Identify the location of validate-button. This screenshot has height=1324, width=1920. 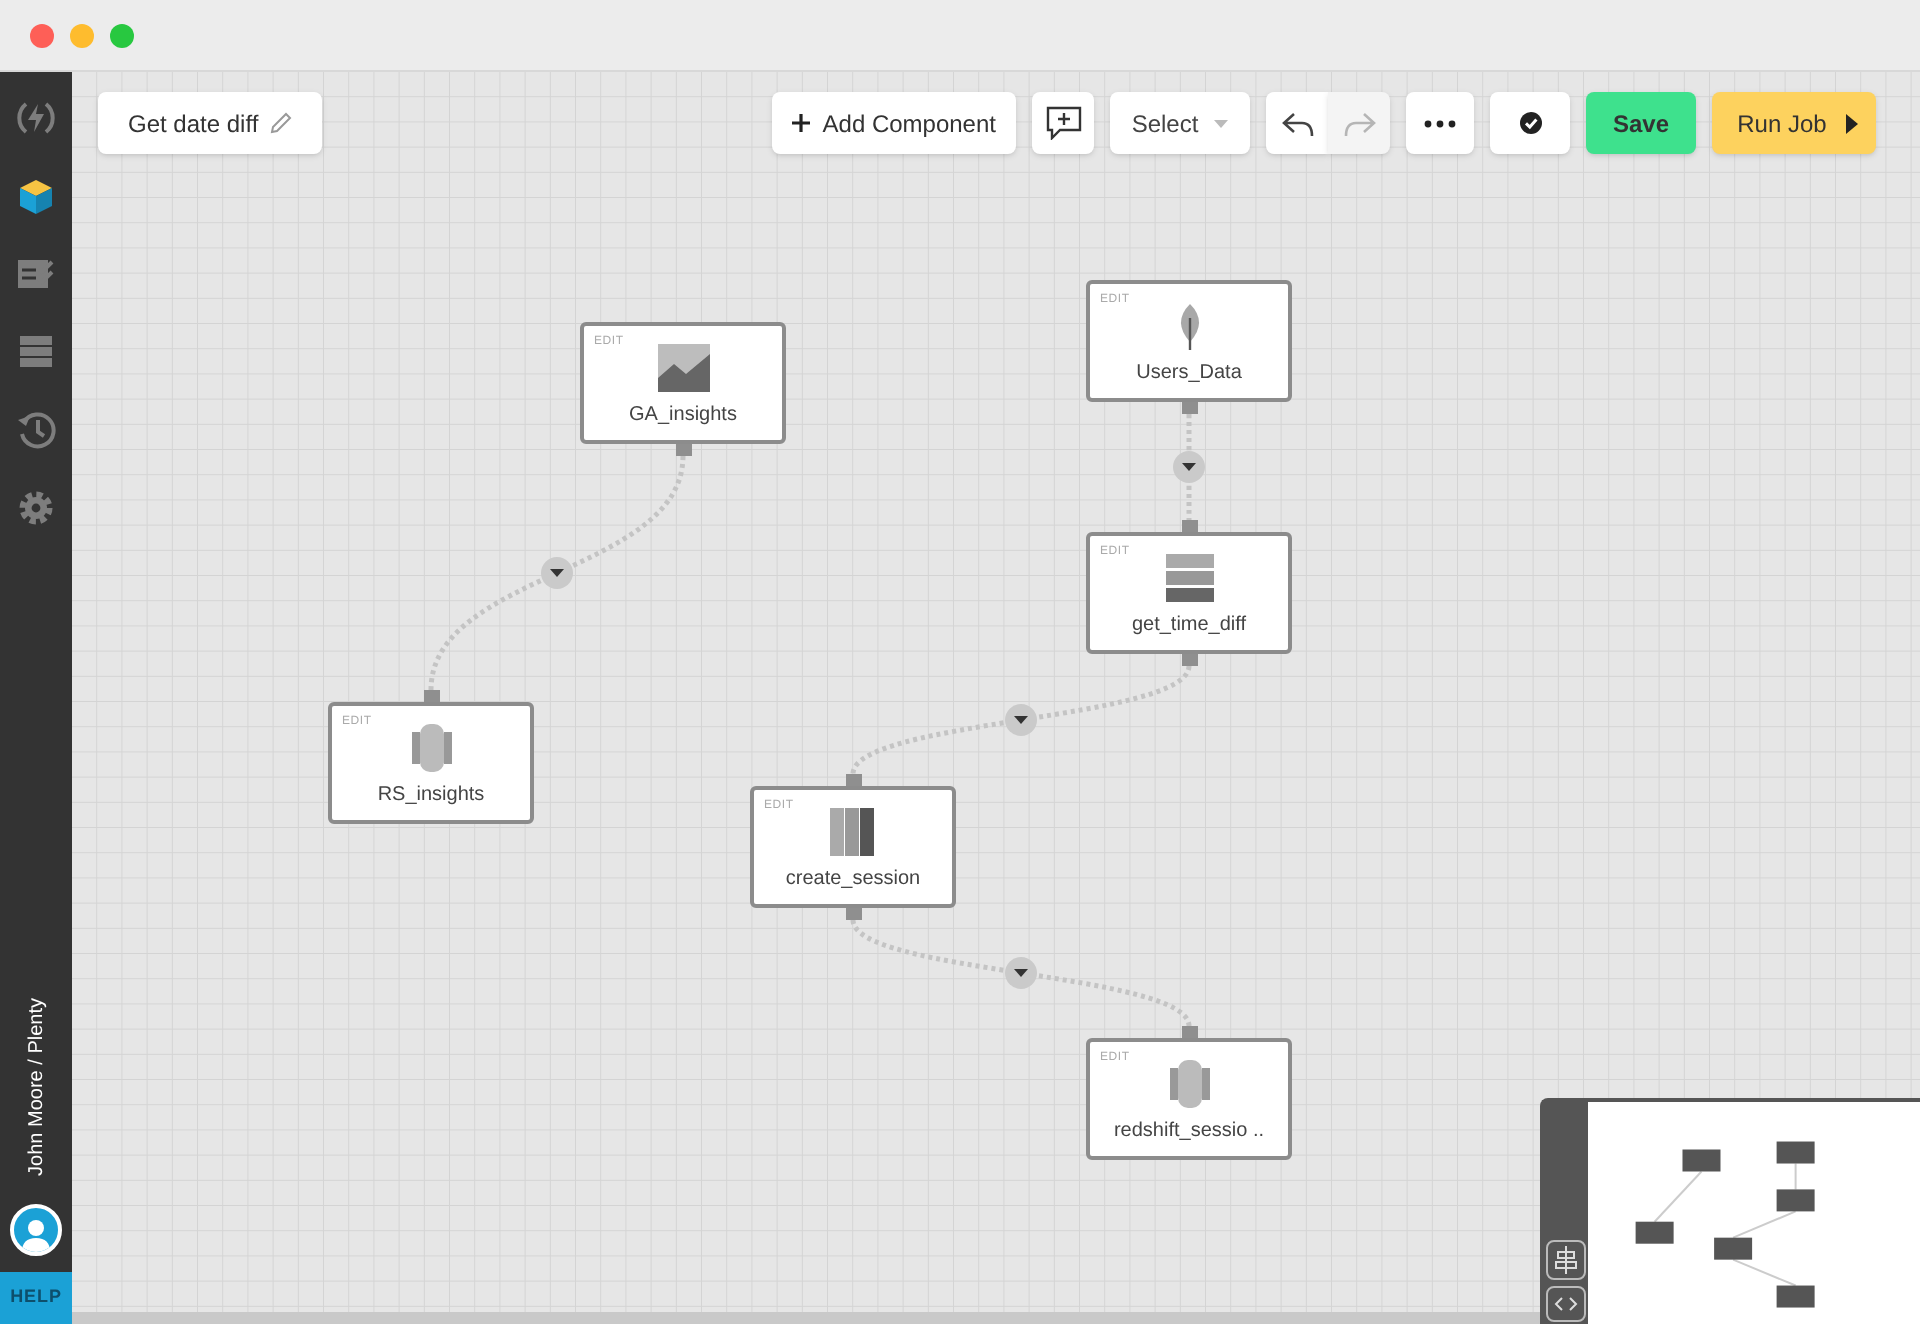
(1530, 123).